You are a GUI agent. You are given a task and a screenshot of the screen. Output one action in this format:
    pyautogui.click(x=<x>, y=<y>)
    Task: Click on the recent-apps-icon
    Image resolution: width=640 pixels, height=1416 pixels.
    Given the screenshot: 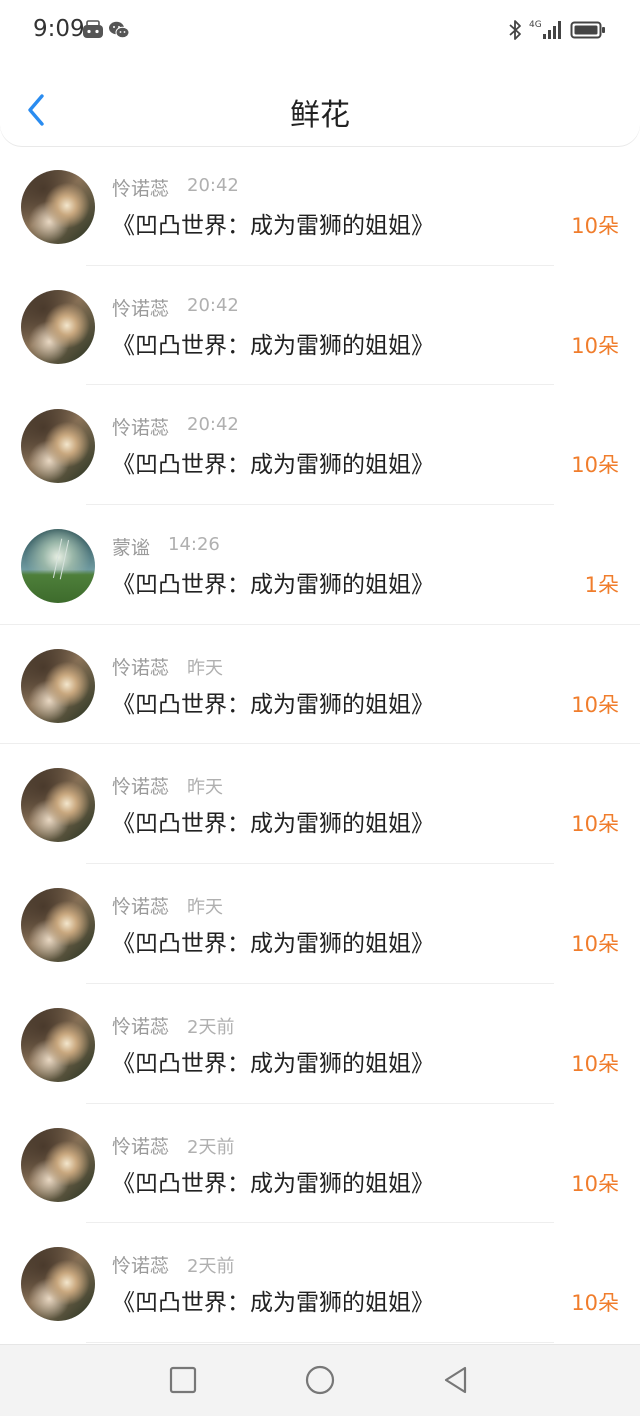 What is the action you would take?
    pyautogui.click(x=183, y=1380)
    